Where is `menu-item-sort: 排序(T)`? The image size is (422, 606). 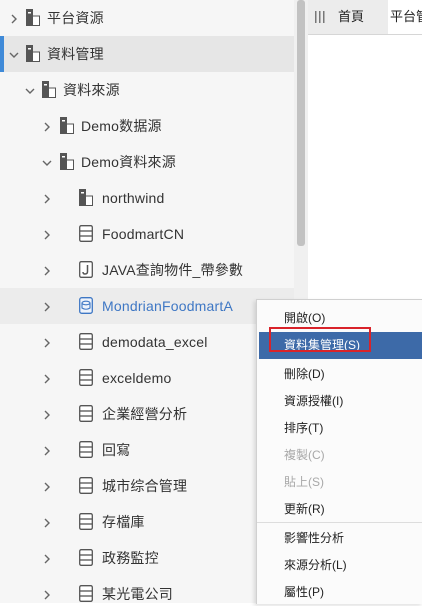
menu-item-sort: 排序(T) is located at coordinates (339, 428).